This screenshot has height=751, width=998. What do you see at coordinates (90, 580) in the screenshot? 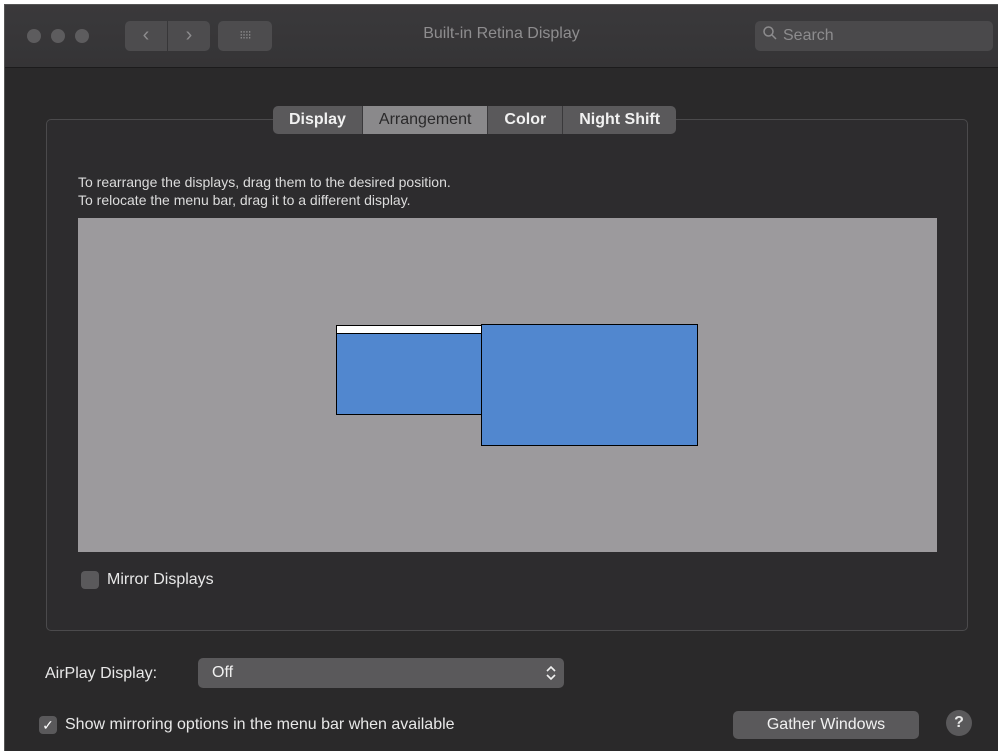
I see `mirror-displays-checkbox` at bounding box center [90, 580].